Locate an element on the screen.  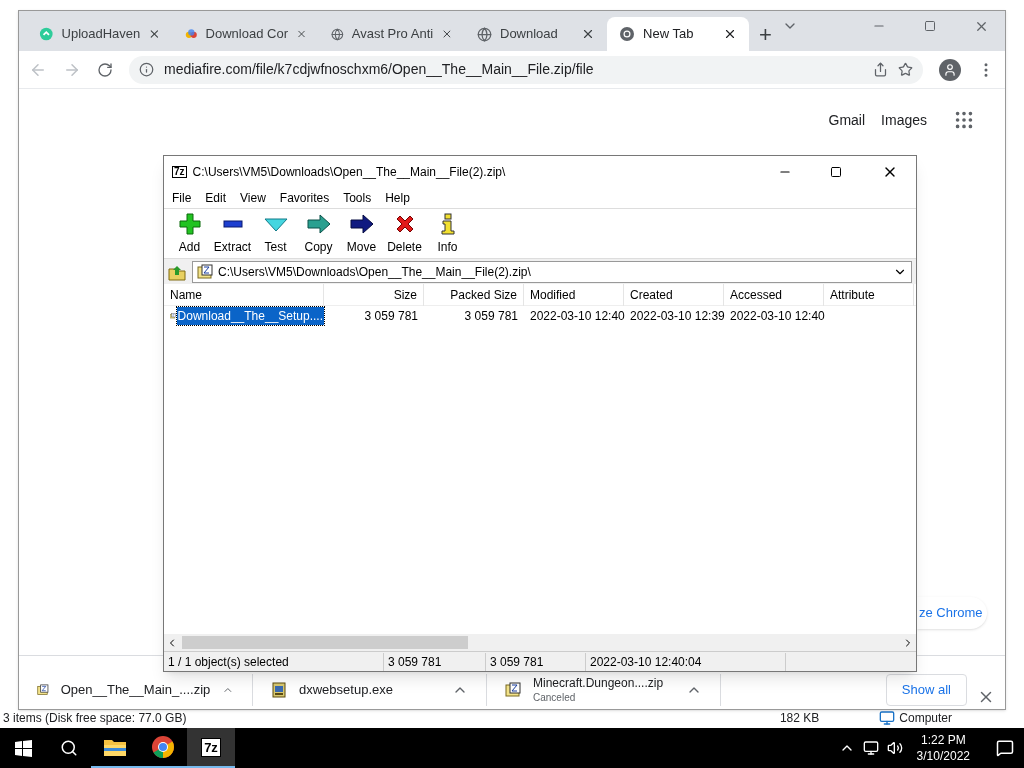
browser-tab: UploadHaven is located at coordinates (100, 34).